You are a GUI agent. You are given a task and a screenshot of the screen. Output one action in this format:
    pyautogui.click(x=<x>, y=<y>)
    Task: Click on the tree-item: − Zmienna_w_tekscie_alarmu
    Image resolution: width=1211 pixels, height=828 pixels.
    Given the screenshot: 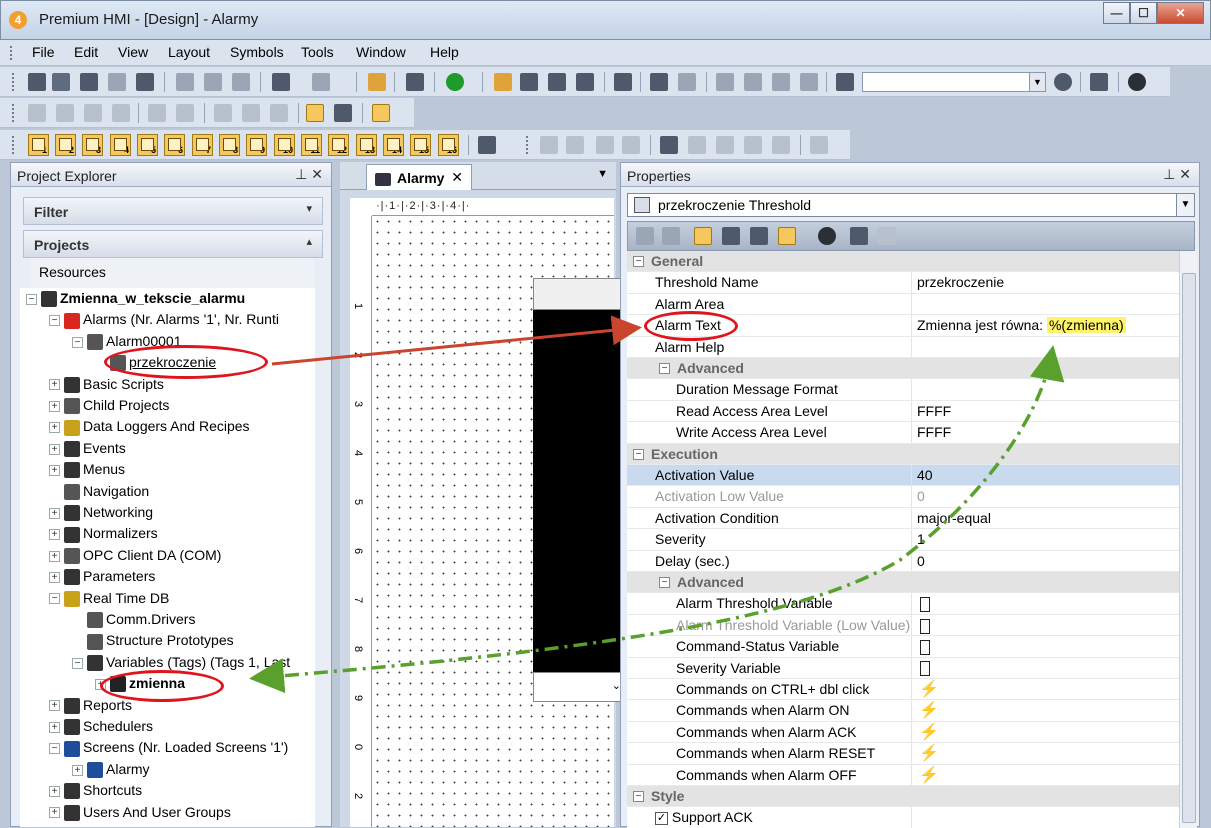 What is the action you would take?
    pyautogui.click(x=135, y=298)
    